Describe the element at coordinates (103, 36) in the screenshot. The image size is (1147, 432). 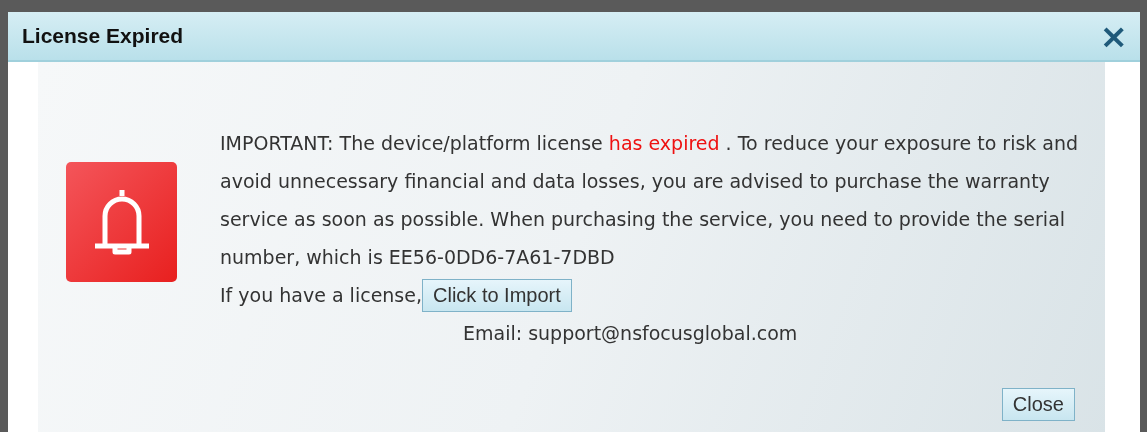
I see `dialog-title: License Expired` at that location.